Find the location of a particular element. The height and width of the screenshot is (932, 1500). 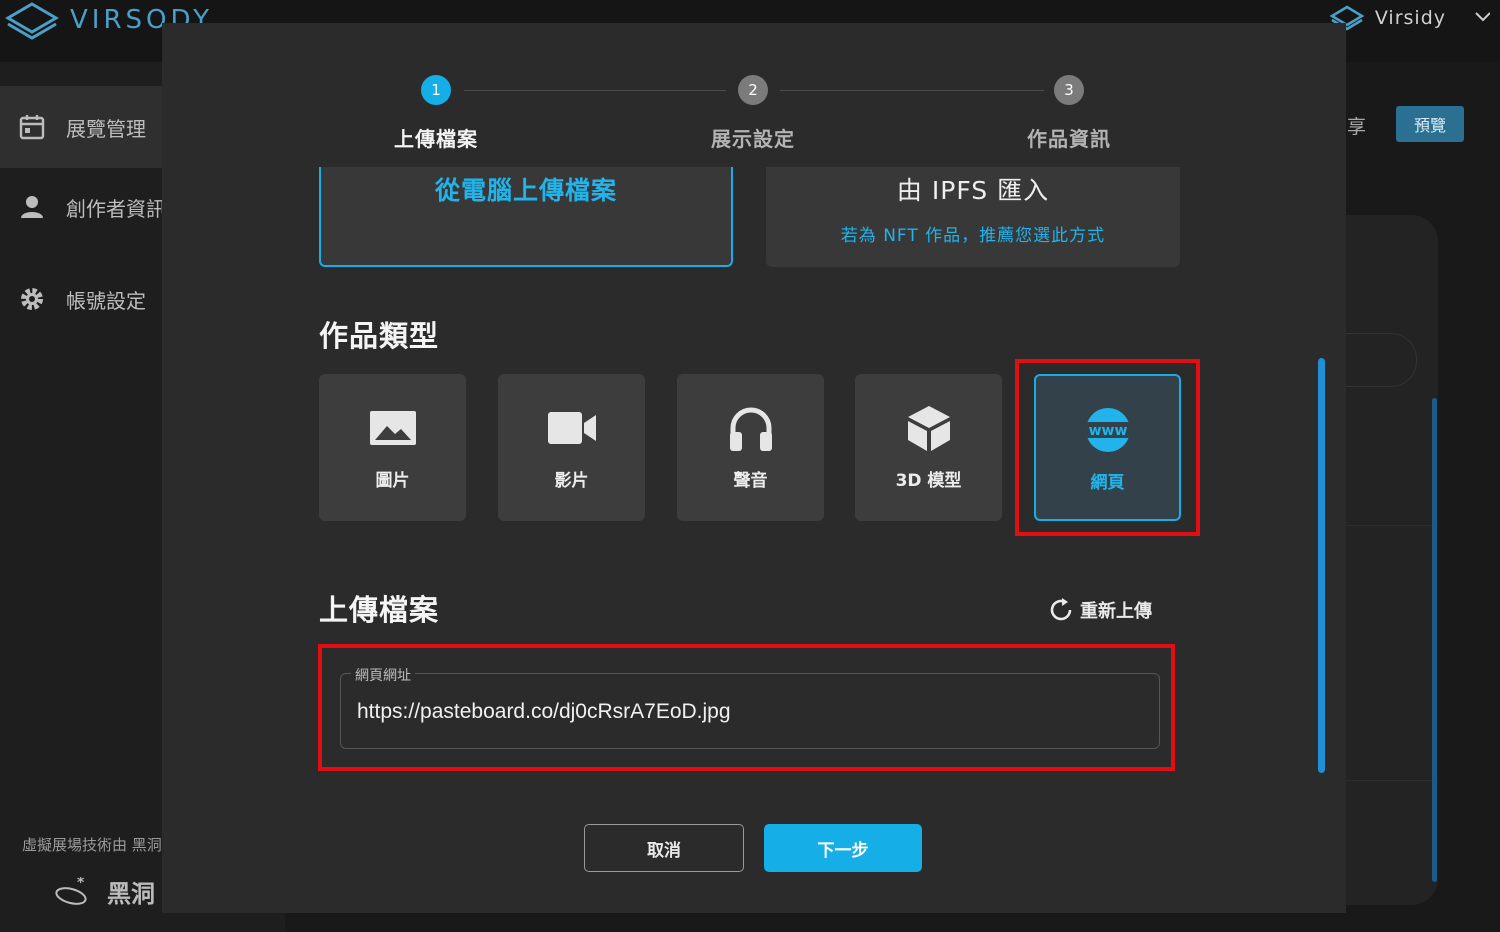

next-step-button: 下一步 is located at coordinates (843, 848).